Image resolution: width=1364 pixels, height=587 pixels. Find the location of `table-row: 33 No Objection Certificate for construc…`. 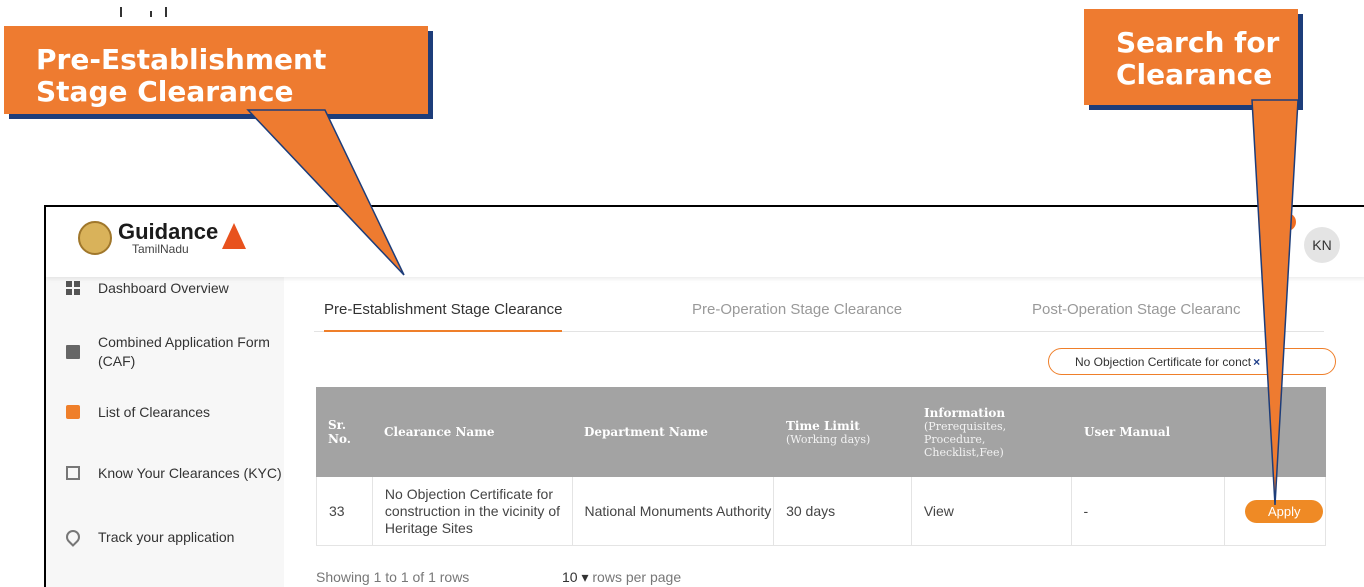

table-row: 33 No Objection Certificate for construc… is located at coordinates (821, 511).